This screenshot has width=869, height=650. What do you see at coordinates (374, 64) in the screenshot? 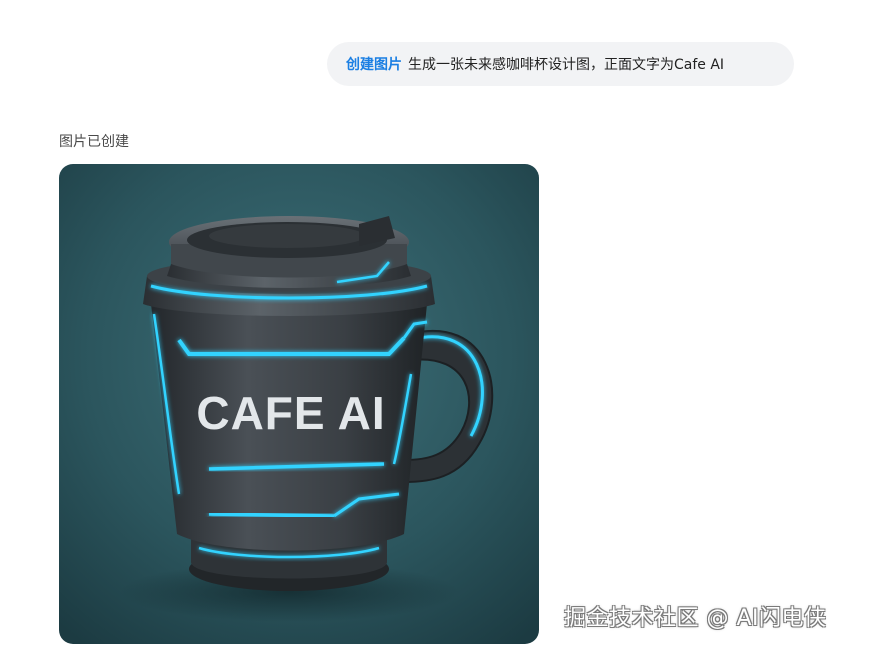
I see `create-image-tag: 创建图片` at bounding box center [374, 64].